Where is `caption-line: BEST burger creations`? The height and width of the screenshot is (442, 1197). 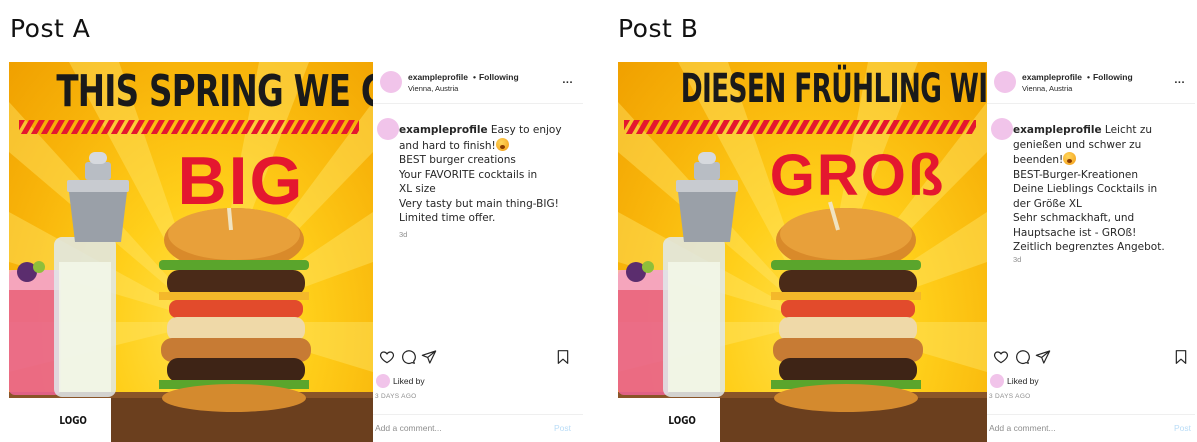
caption-line: BEST burger creations is located at coordinates (457, 160).